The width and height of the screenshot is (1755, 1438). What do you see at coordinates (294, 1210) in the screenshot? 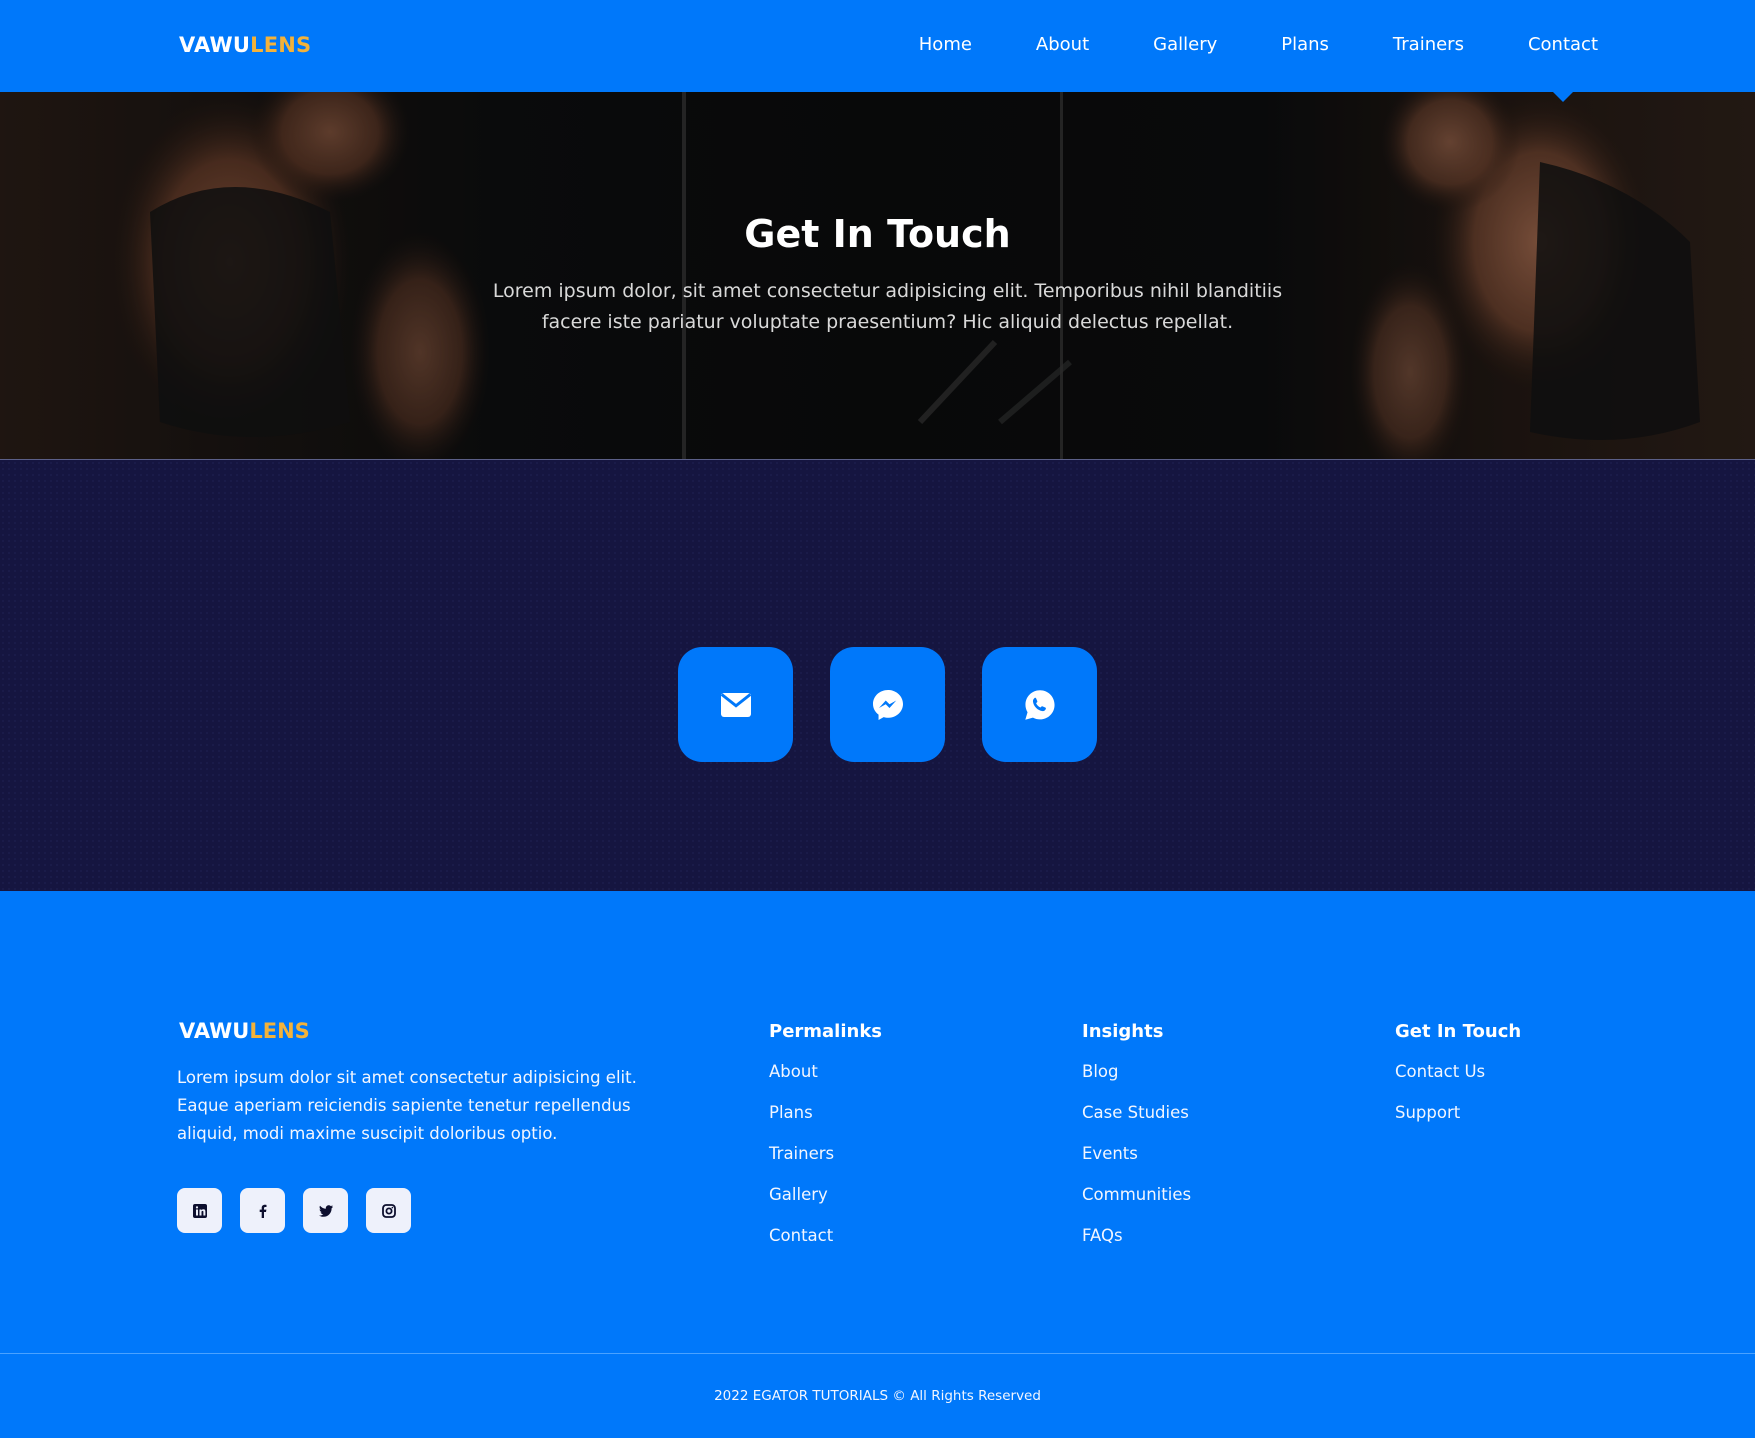
I see `social-links` at bounding box center [294, 1210].